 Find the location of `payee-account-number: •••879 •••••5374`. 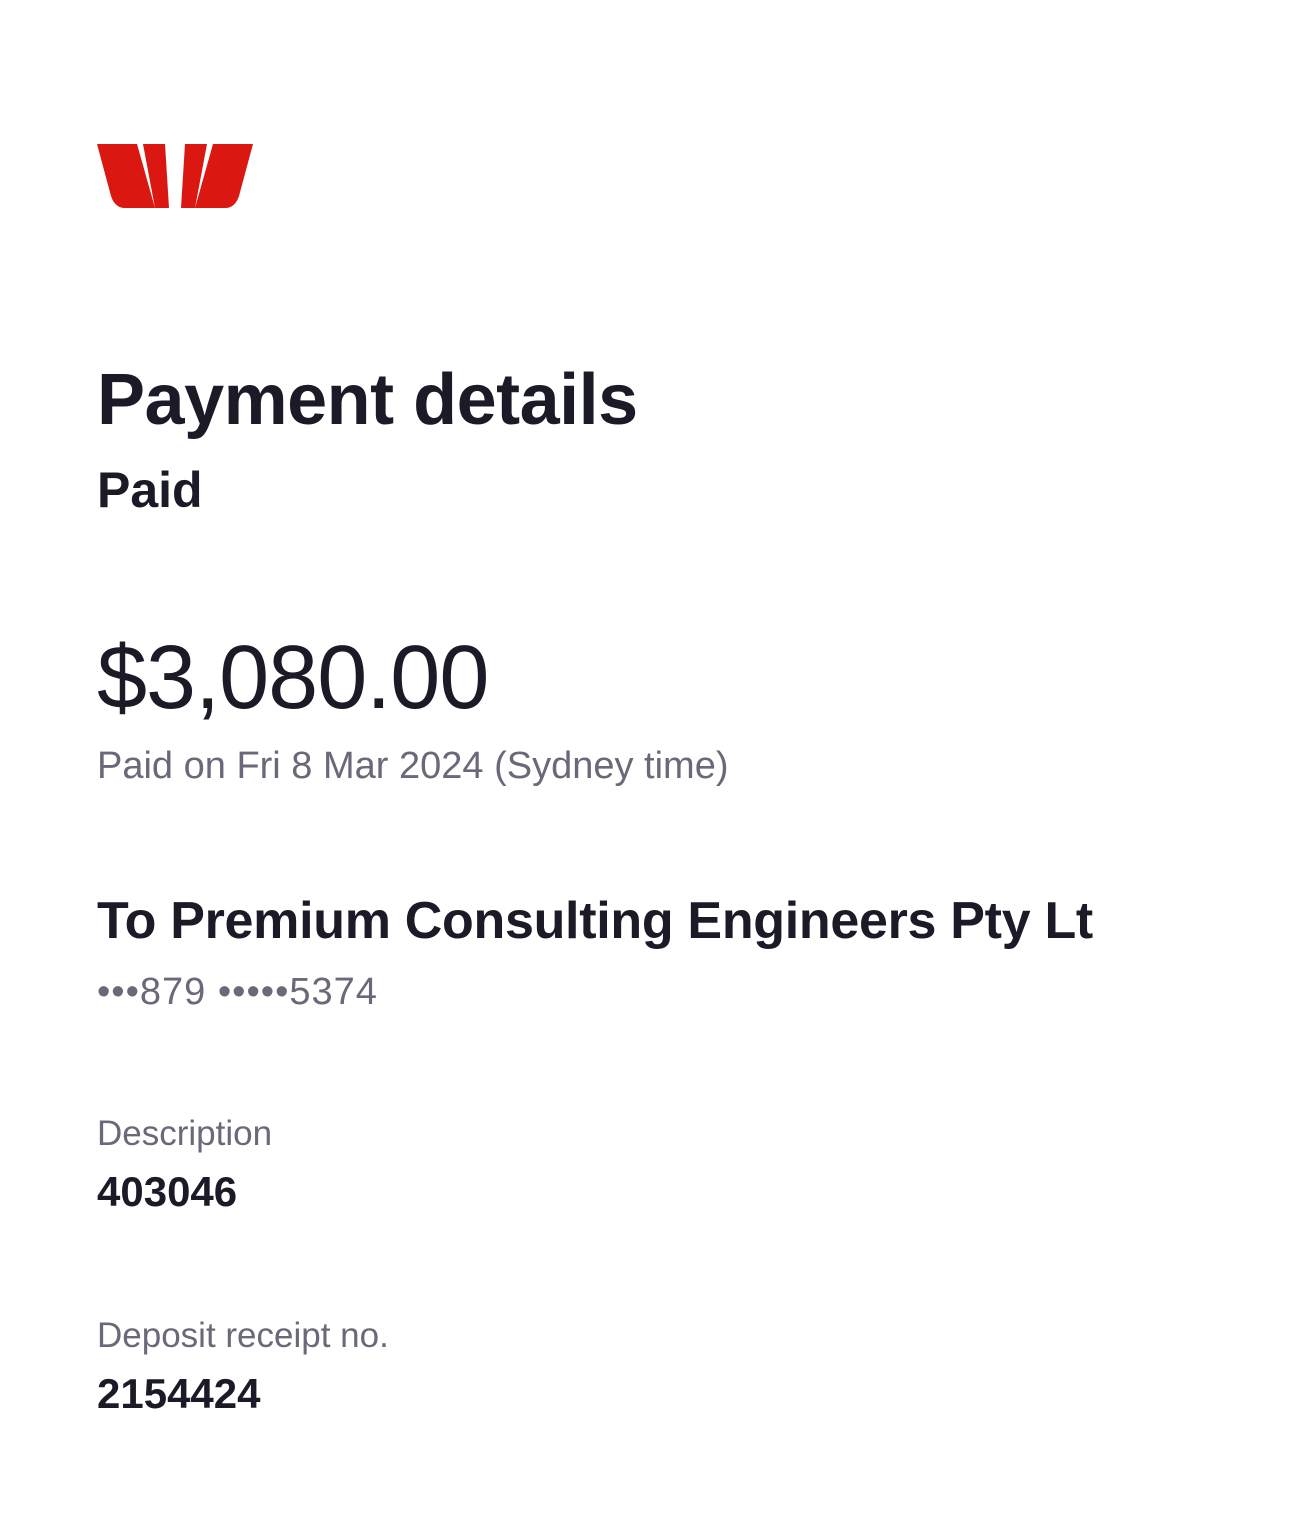

payee-account-number: •••879 •••••5374 is located at coordinates (237, 992).